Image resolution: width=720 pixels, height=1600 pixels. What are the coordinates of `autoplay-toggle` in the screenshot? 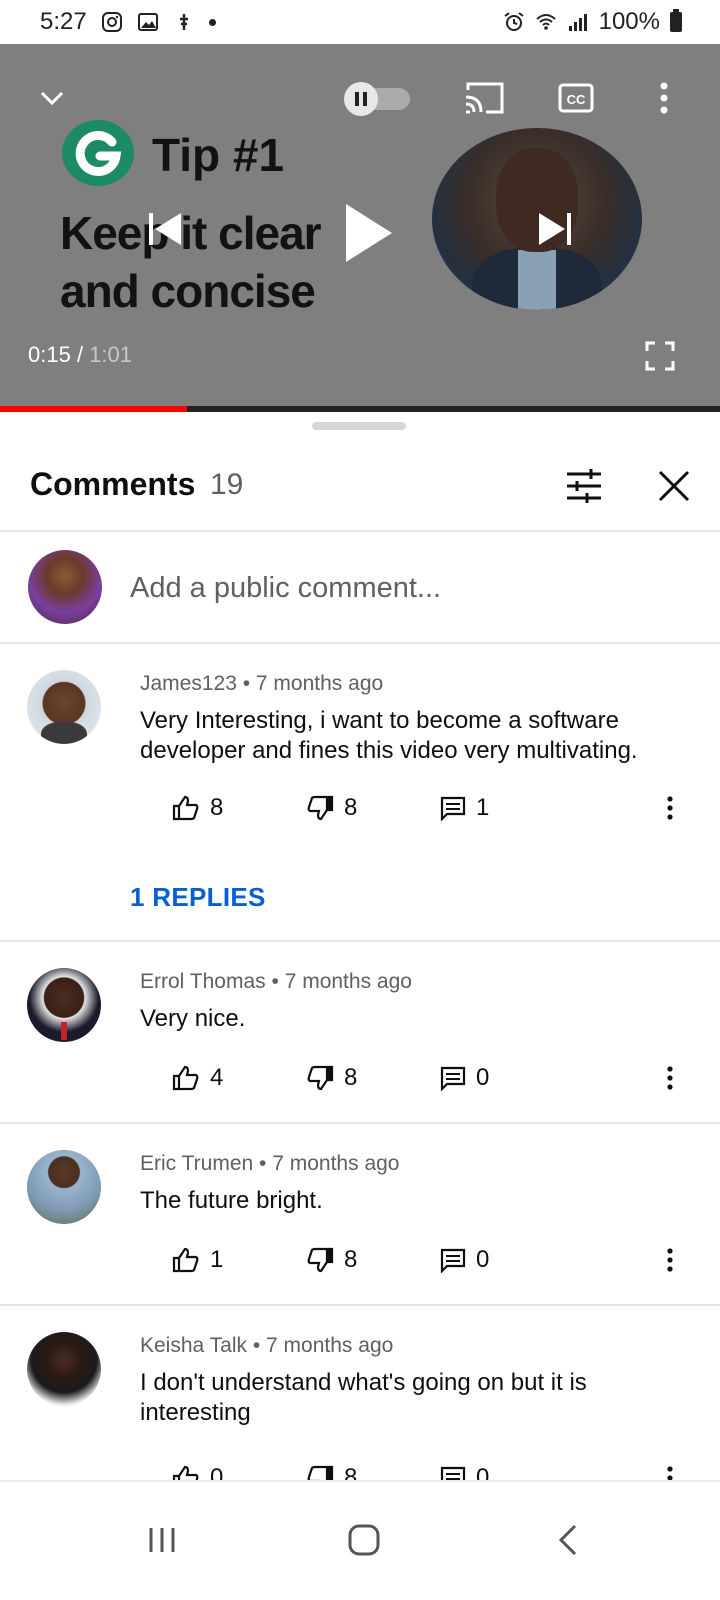 It's located at (380, 99).